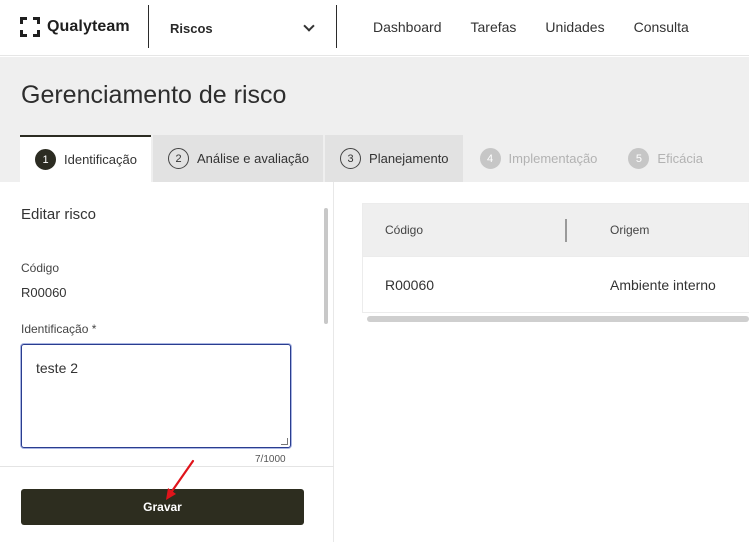 This screenshot has width=749, height=542. Describe the element at coordinates (639, 158) in the screenshot. I see `step-number: 5` at that location.